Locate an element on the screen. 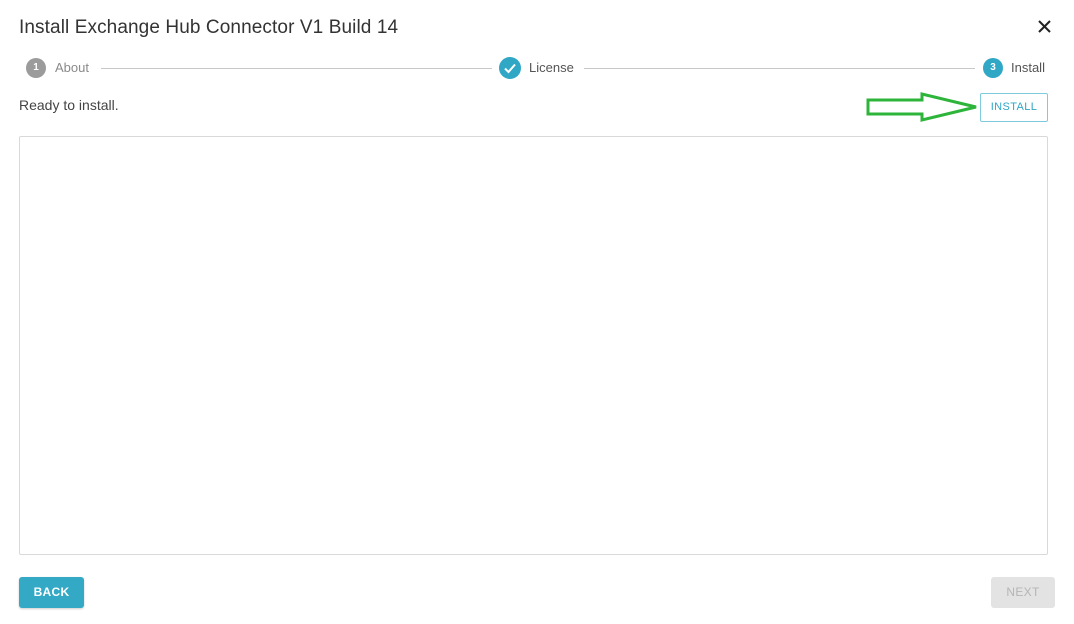 This screenshot has height=624, width=1074. close-icon is located at coordinates (1044, 26).